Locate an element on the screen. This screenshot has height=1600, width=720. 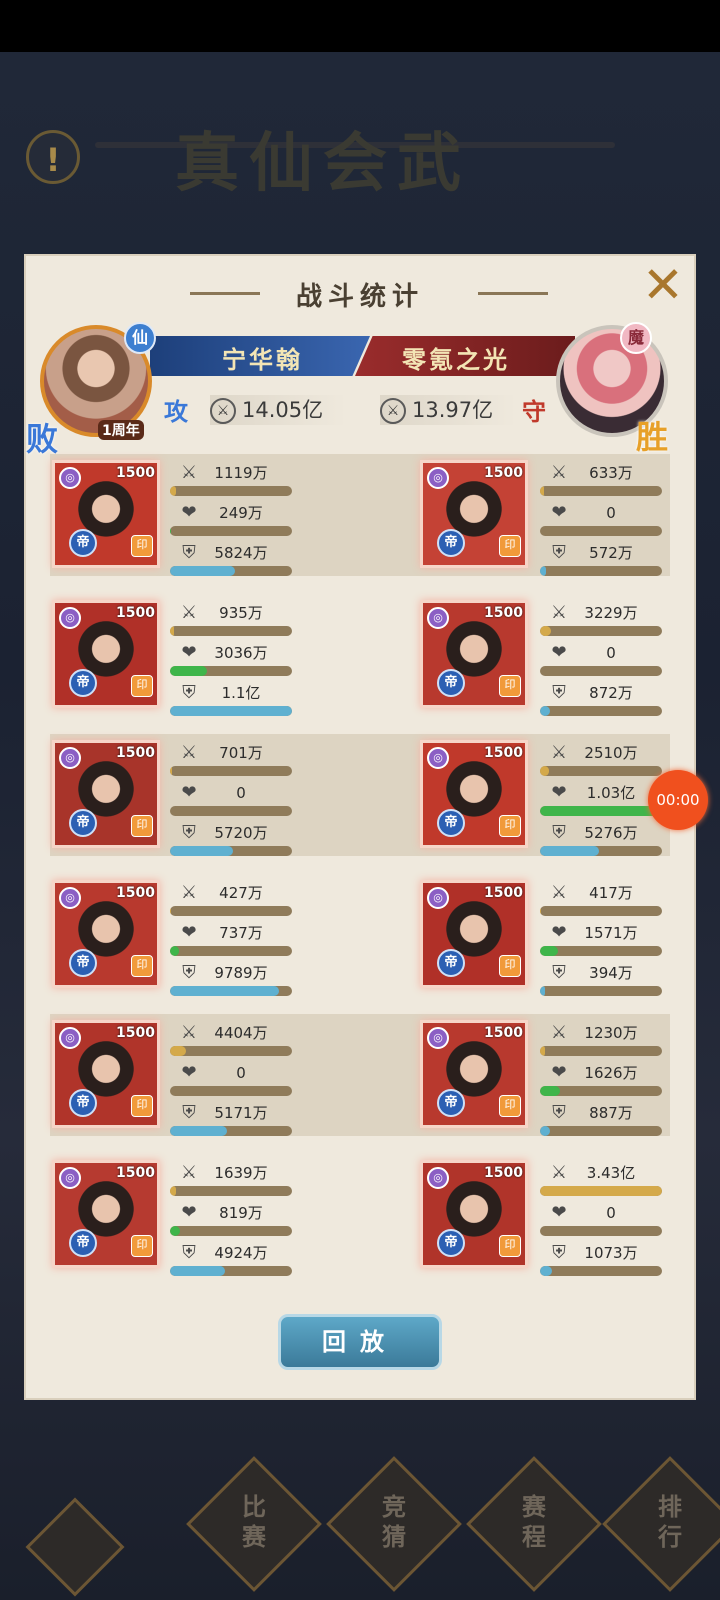
defense-value: 5276万 is located at coordinates (611, 833).